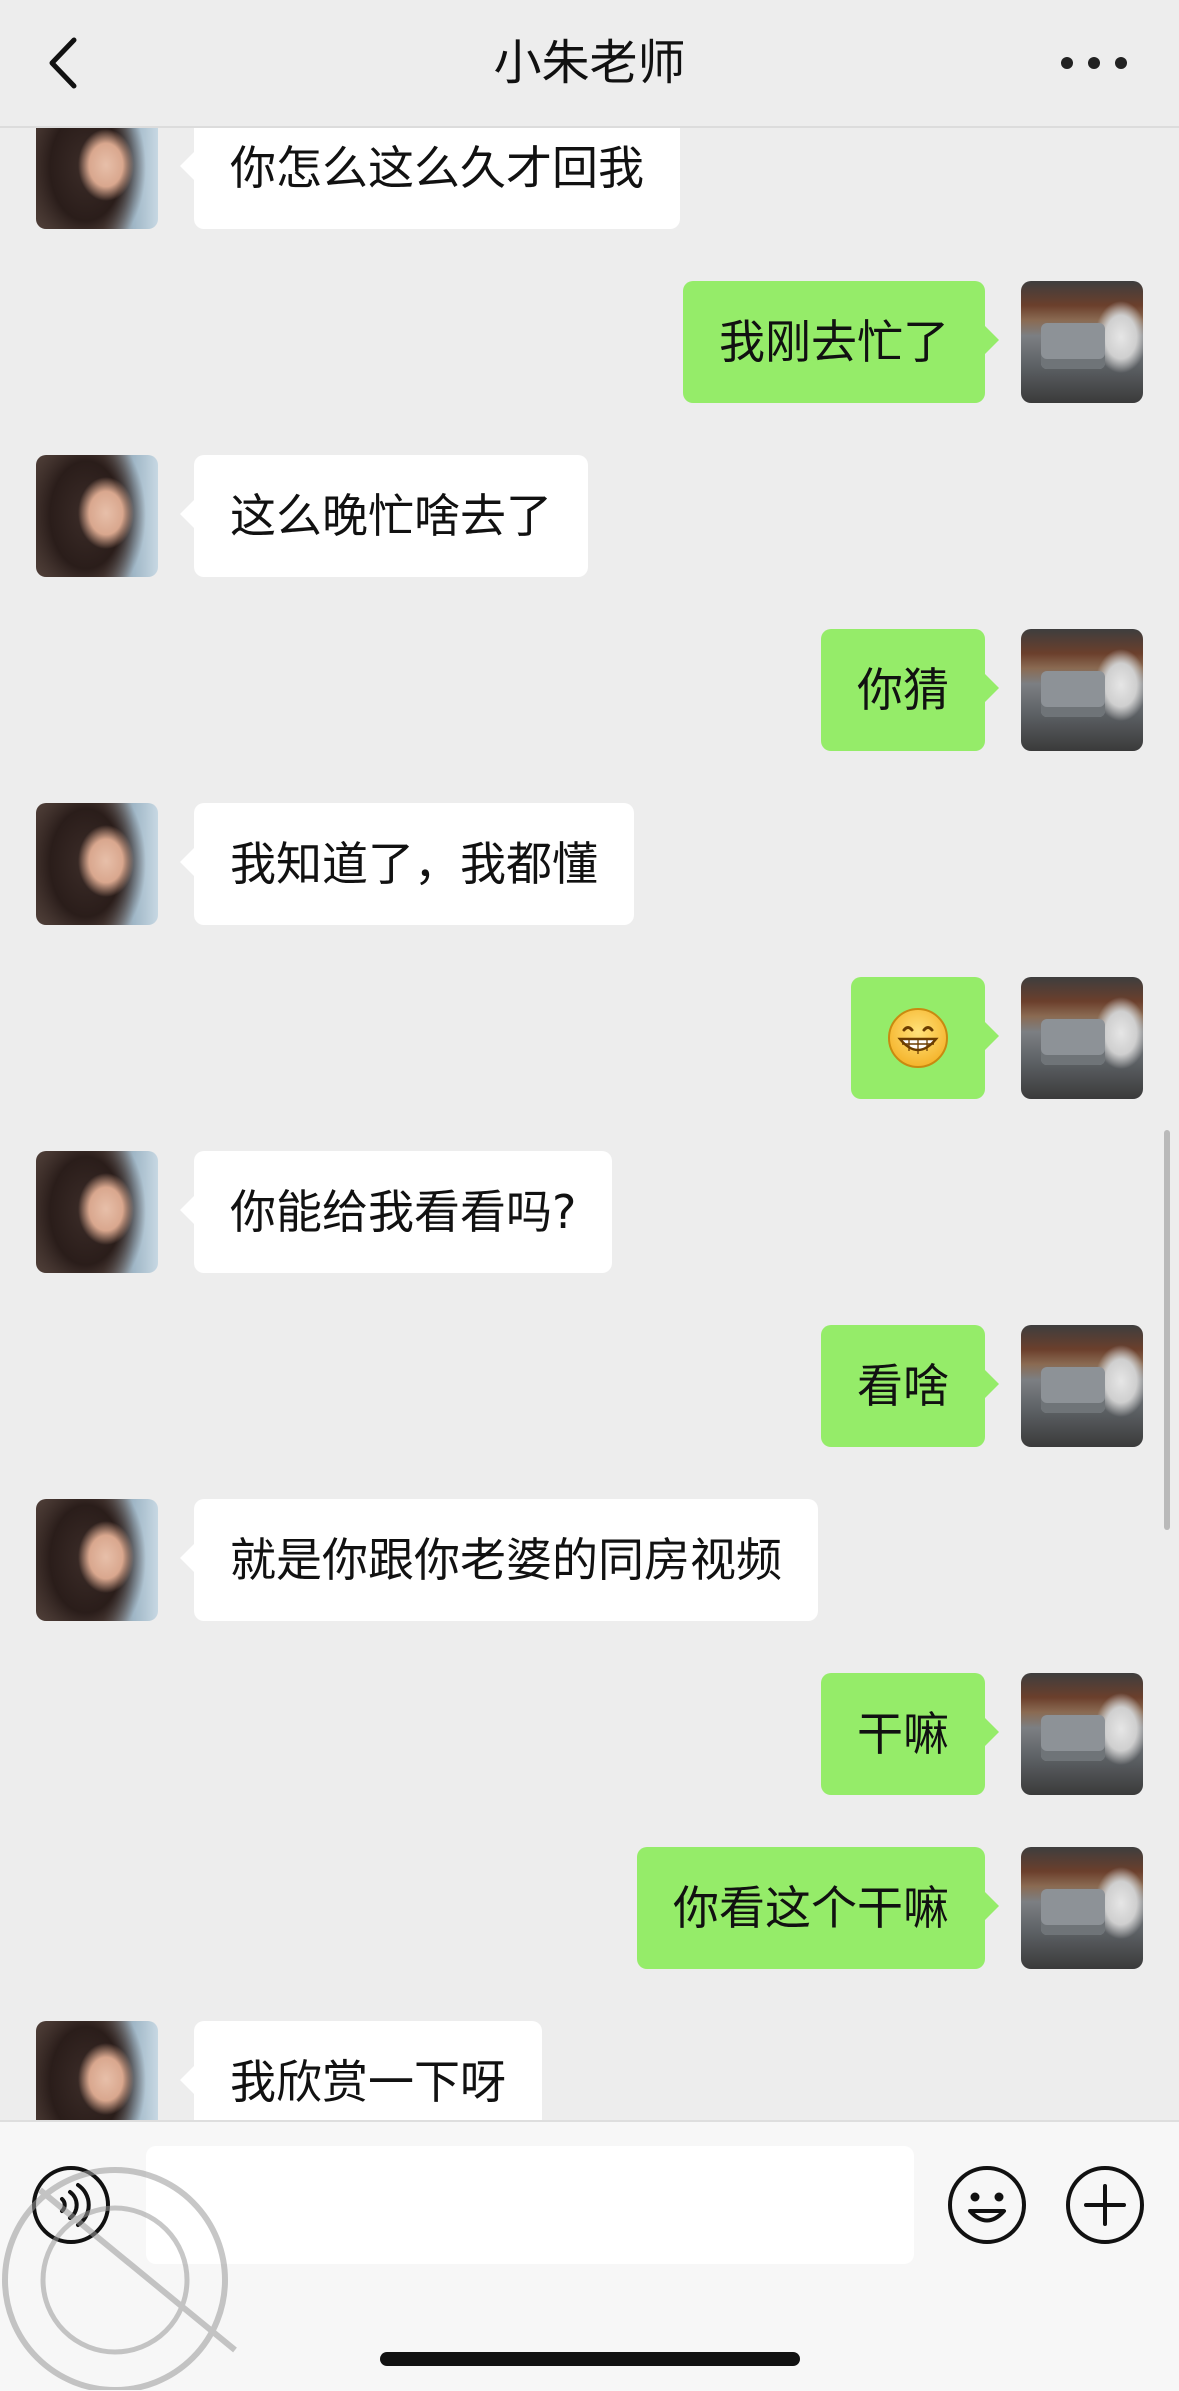  What do you see at coordinates (384, 516) in the screenshot?
I see `incoming-message: 这么晚忙啥去了` at bounding box center [384, 516].